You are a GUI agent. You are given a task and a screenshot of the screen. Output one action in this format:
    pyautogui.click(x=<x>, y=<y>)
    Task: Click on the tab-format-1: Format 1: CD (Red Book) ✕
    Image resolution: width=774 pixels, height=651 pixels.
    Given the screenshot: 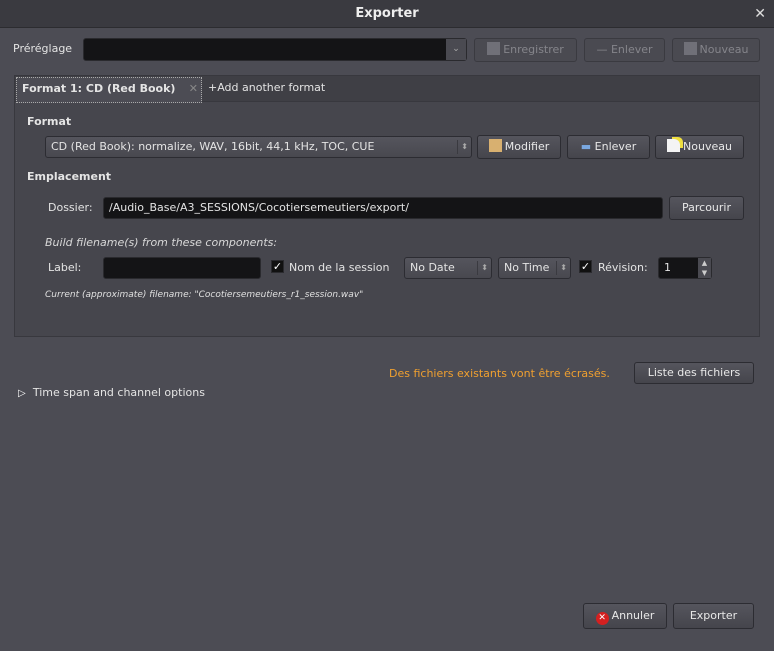 What is the action you would take?
    pyautogui.click(x=109, y=90)
    